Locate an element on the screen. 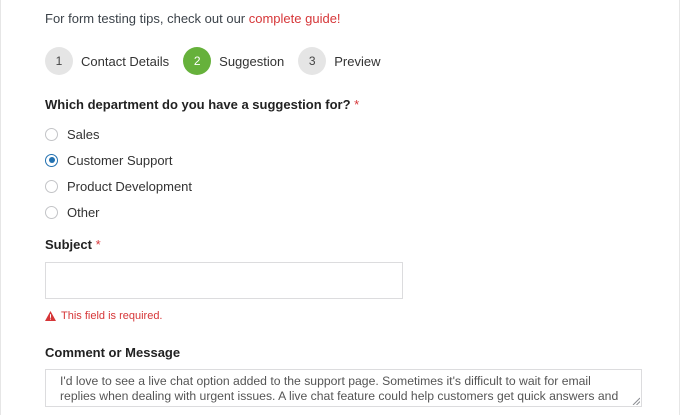  radio-label: Customer Support is located at coordinates (120, 160).